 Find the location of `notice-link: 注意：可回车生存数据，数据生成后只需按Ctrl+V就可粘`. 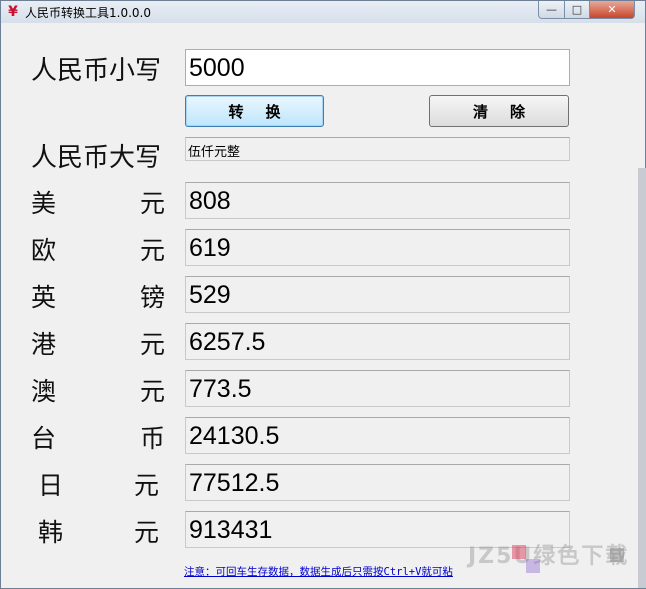

notice-link: 注意：可回车生存数据，数据生成后只需按Ctrl+V就可粘 is located at coordinates (339, 571).